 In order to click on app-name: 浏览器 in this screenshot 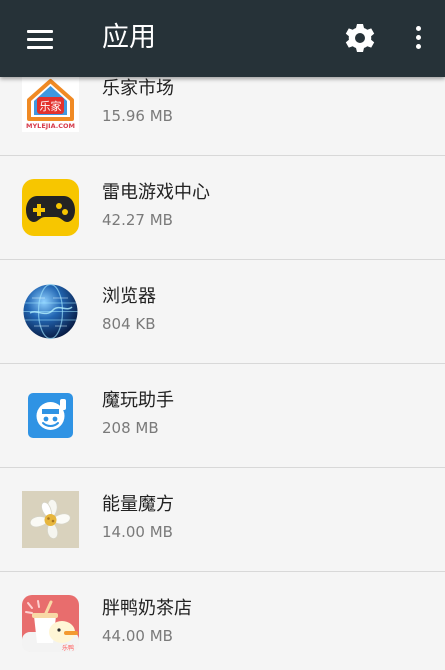, I will do `click(129, 296)`.